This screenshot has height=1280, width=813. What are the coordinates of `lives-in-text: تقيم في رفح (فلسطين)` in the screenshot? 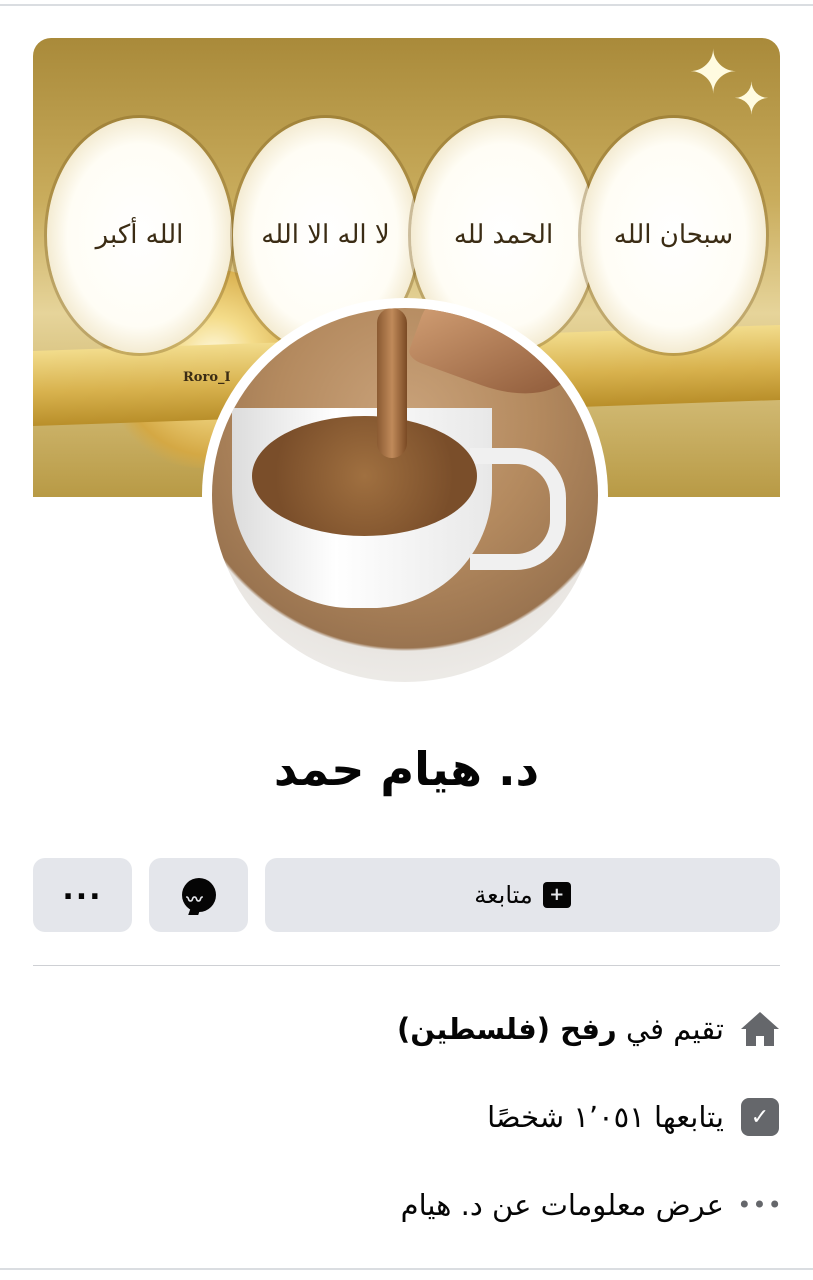 It's located at (560, 1029).